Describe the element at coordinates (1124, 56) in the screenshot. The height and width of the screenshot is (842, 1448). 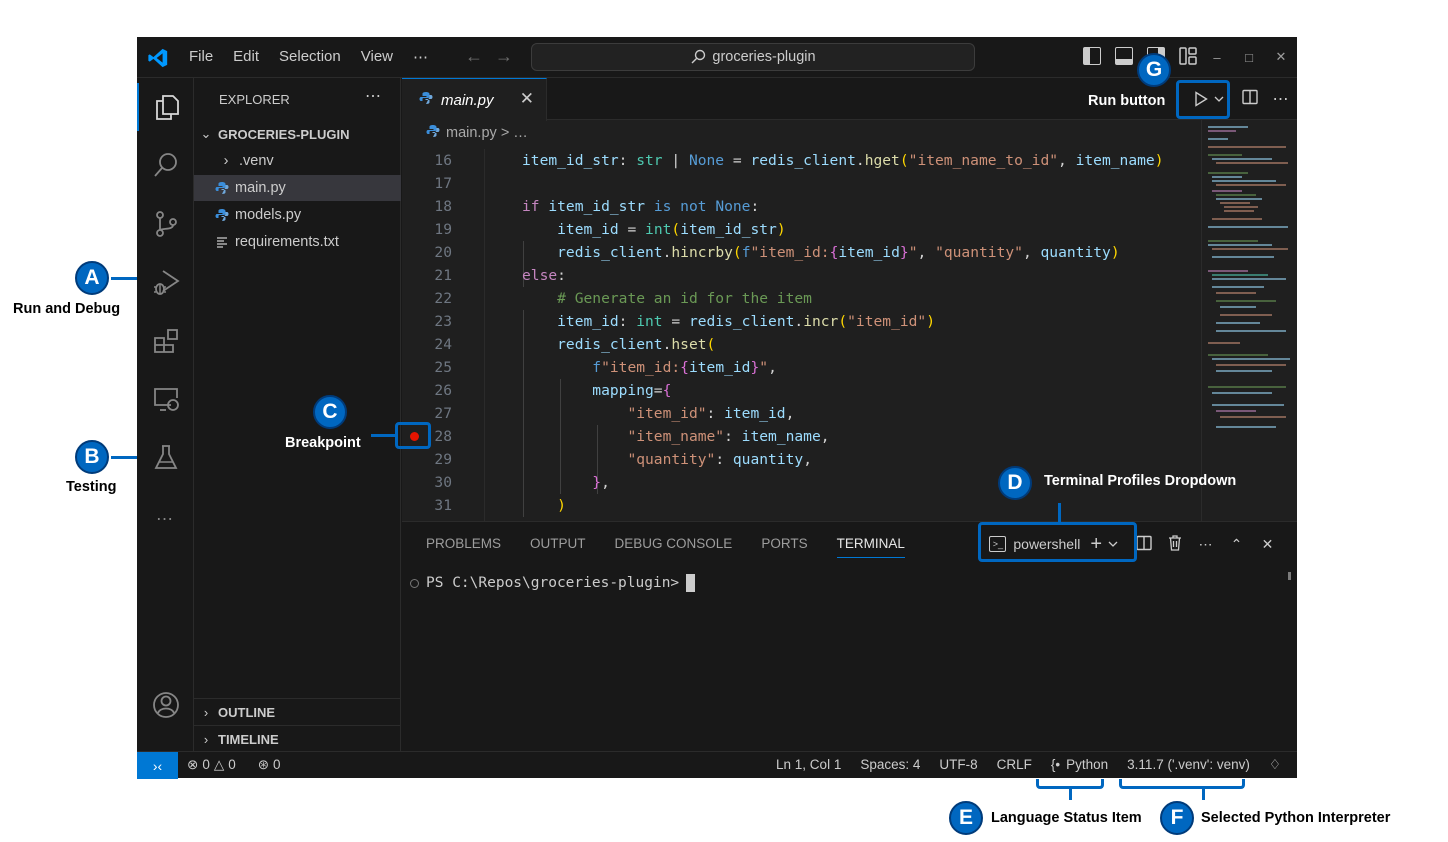
I see `toggle-panel-icon` at that location.